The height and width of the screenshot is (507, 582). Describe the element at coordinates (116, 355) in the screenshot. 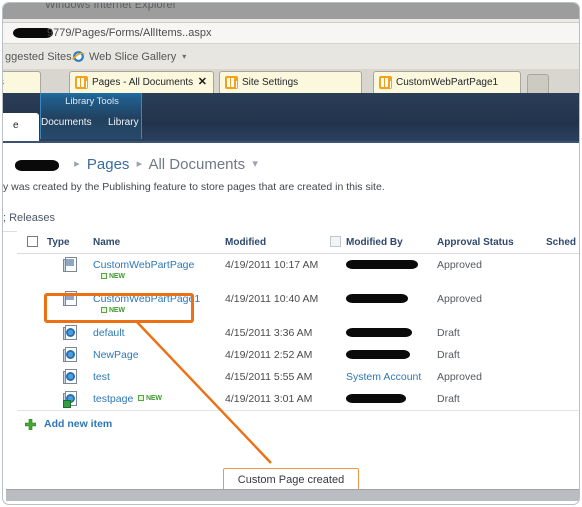

I see `row-name-link: NewPage` at that location.